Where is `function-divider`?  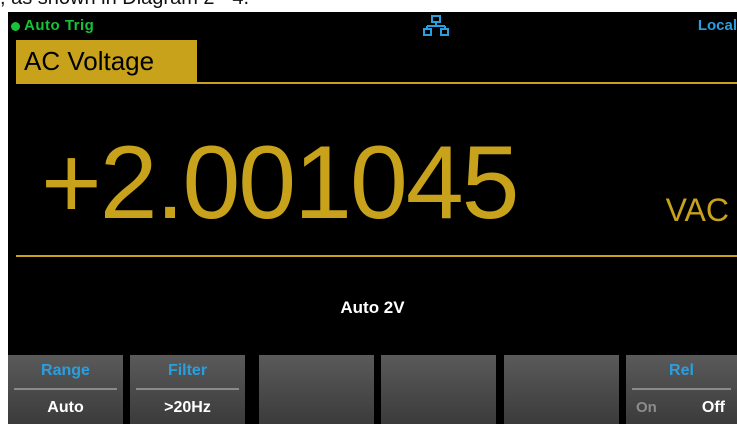 function-divider is located at coordinates (376, 83).